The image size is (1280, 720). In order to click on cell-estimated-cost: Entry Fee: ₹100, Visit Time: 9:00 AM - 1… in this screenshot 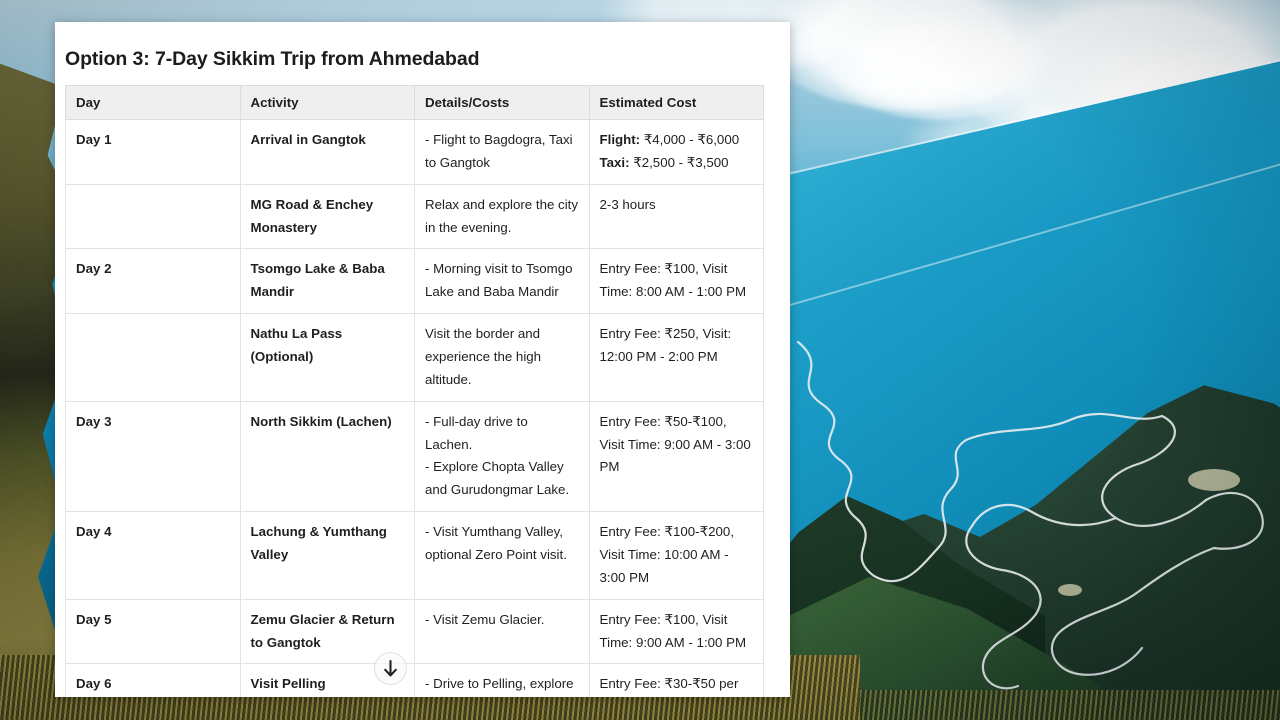, I will do `click(676, 631)`.